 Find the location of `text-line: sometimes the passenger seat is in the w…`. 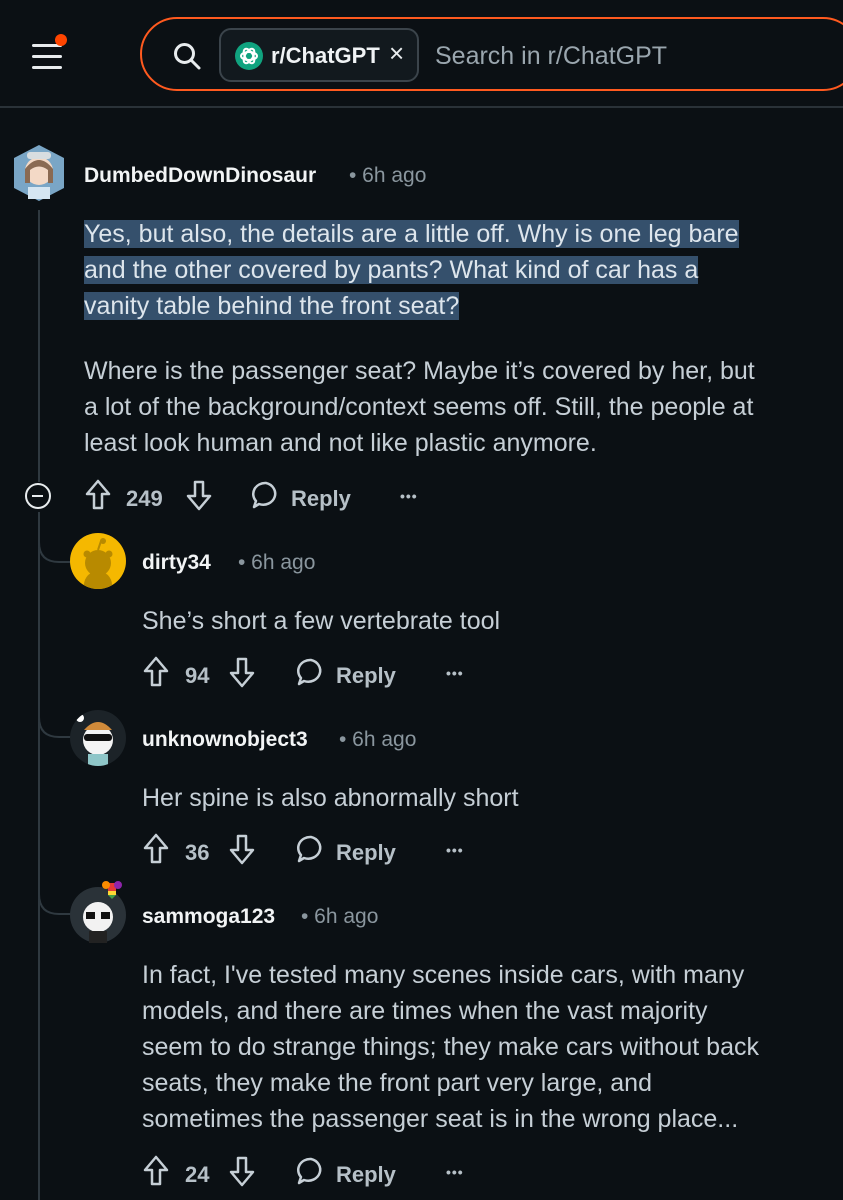

text-line: sometimes the passenger seat is in the w… is located at coordinates (440, 1119).